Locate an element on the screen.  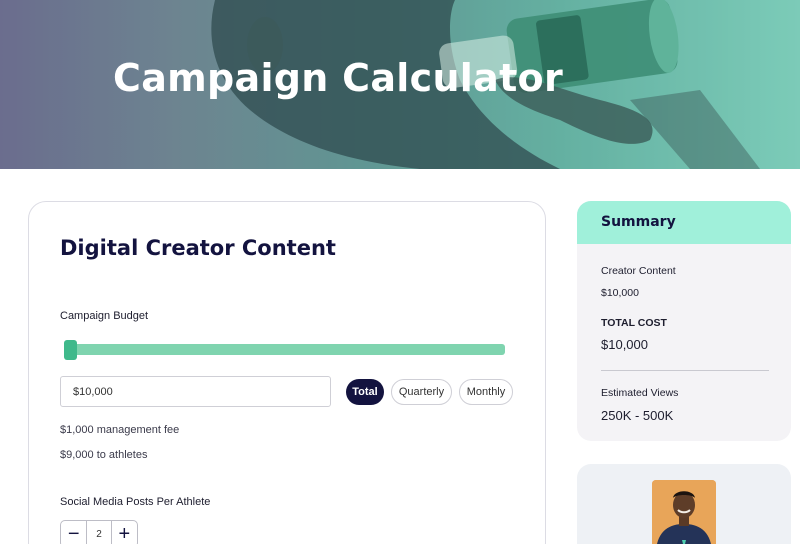
total-cost-label: TOTAL COST is located at coordinates (634, 323).